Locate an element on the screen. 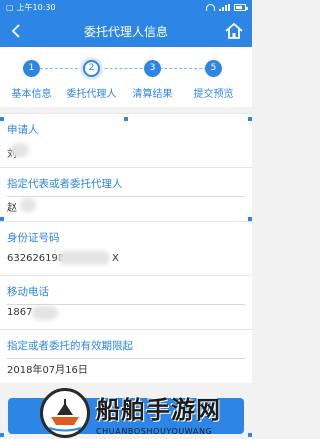  field-label: 申请人 is located at coordinates (23, 130).